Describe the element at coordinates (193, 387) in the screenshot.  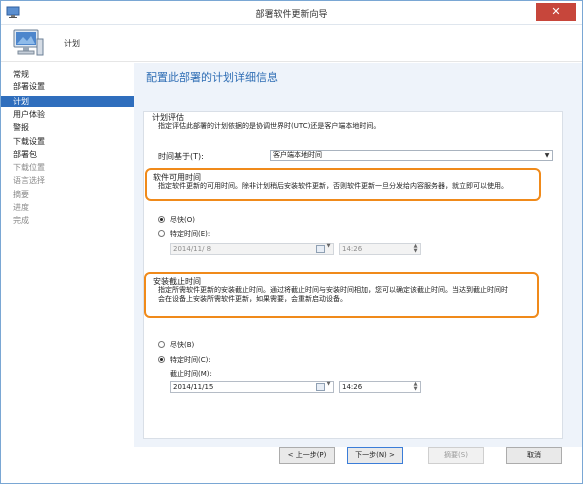
I see `deadline-date-value: 2014/11/15` at that location.